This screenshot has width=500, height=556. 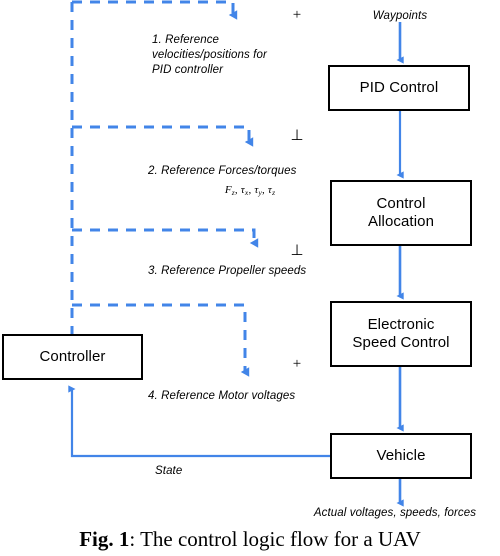 What do you see at coordinates (401, 324) in the screenshot?
I see `block-esc-label-line1: Electronic` at bounding box center [401, 324].